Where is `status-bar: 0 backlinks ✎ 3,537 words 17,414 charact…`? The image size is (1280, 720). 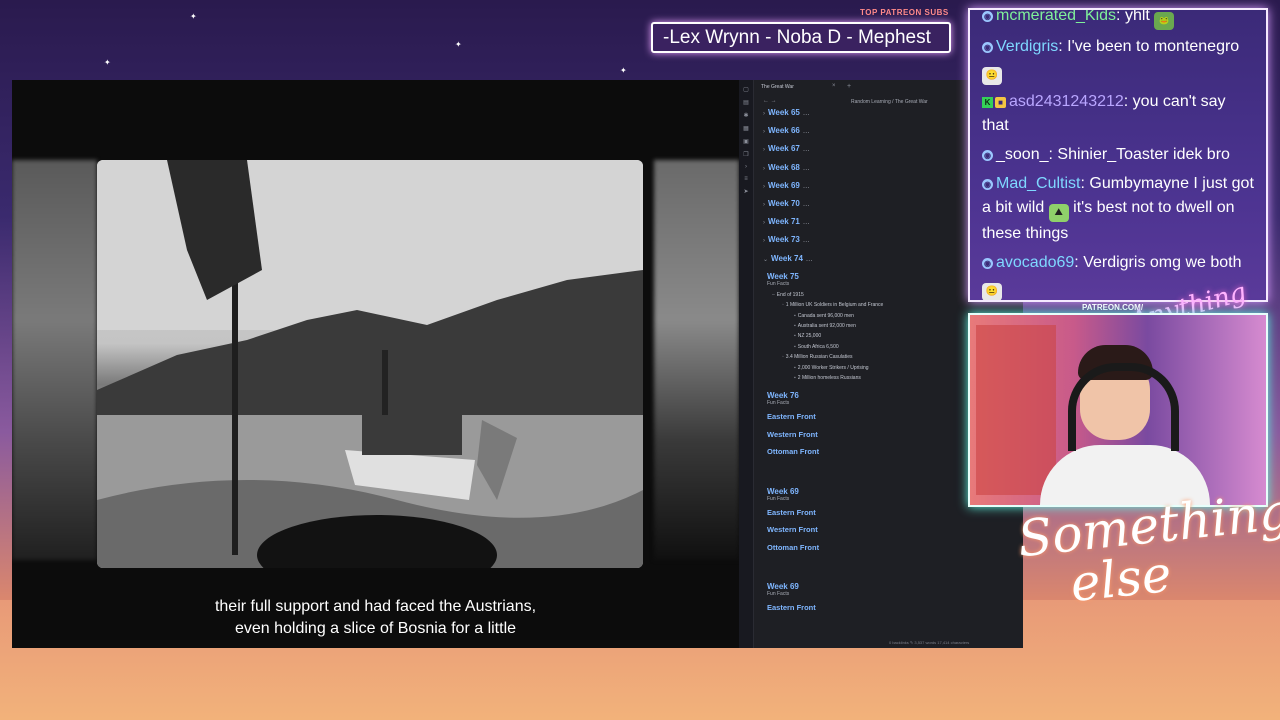
status-bar: 0 backlinks ✎ 3,537 words 17,414 charact… is located at coordinates (929, 642).